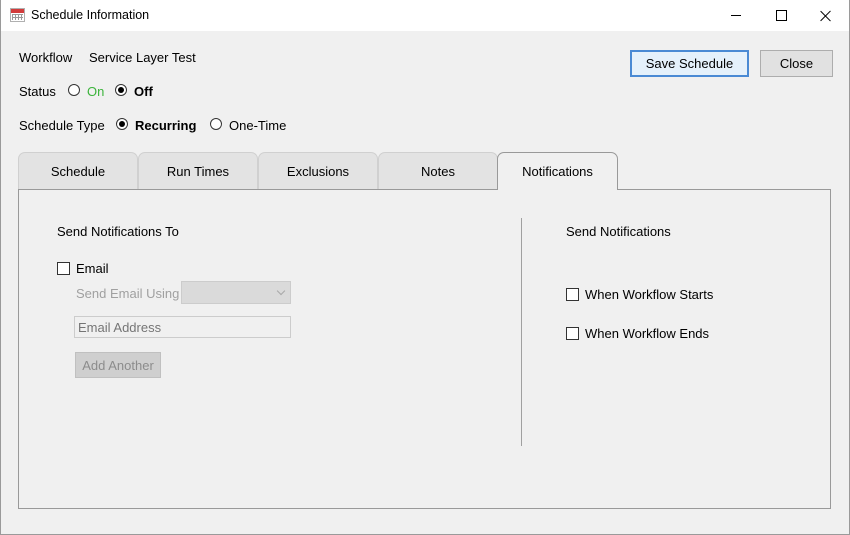 This screenshot has height=535, width=850. I want to click on chevron-down-icon, so click(281, 291).